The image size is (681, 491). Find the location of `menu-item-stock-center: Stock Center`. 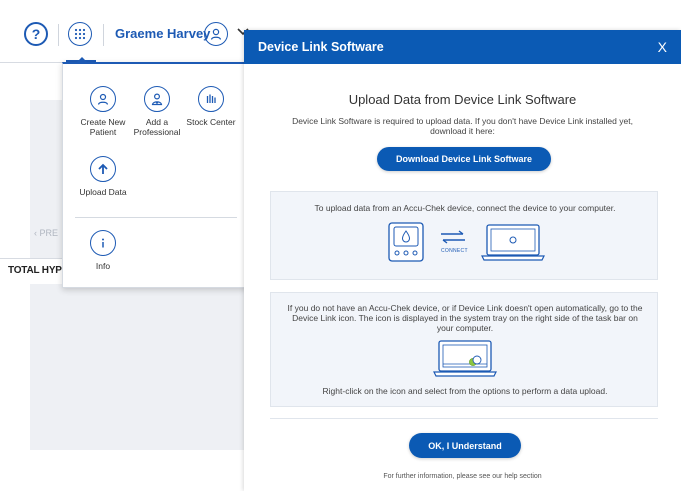

menu-item-stock-center: Stock Center is located at coordinates (211, 106).